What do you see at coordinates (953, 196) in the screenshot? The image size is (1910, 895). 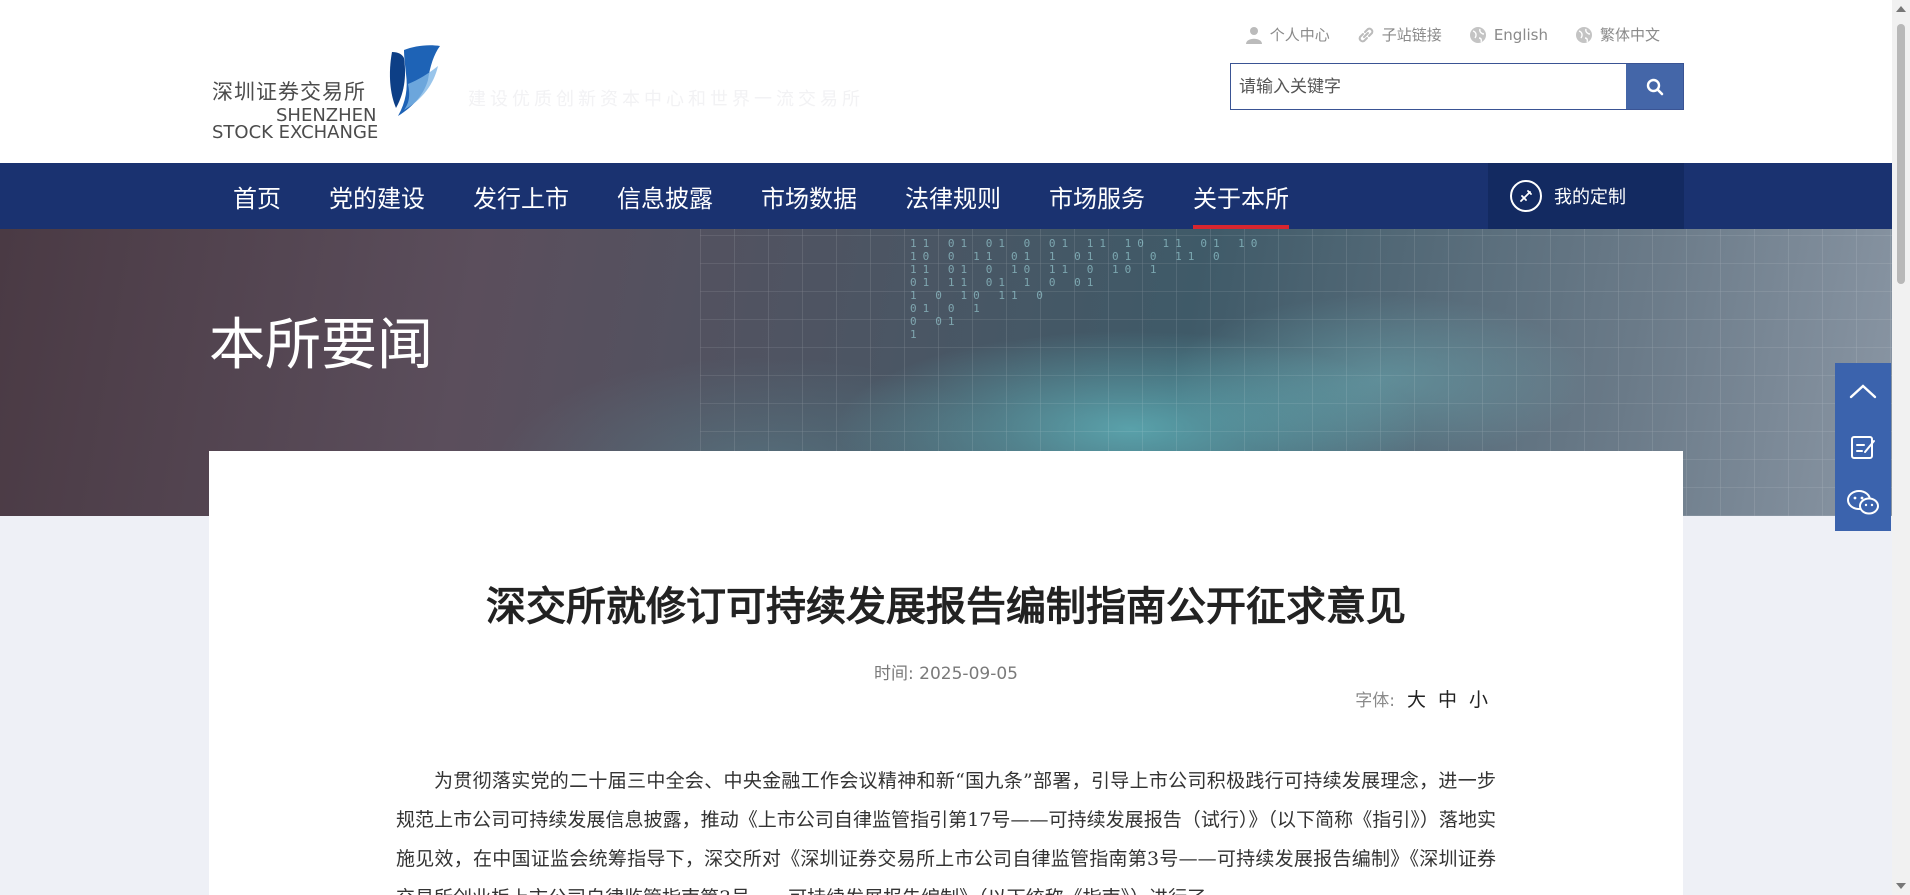 I see `nav-item-rules: 法律规则` at bounding box center [953, 196].